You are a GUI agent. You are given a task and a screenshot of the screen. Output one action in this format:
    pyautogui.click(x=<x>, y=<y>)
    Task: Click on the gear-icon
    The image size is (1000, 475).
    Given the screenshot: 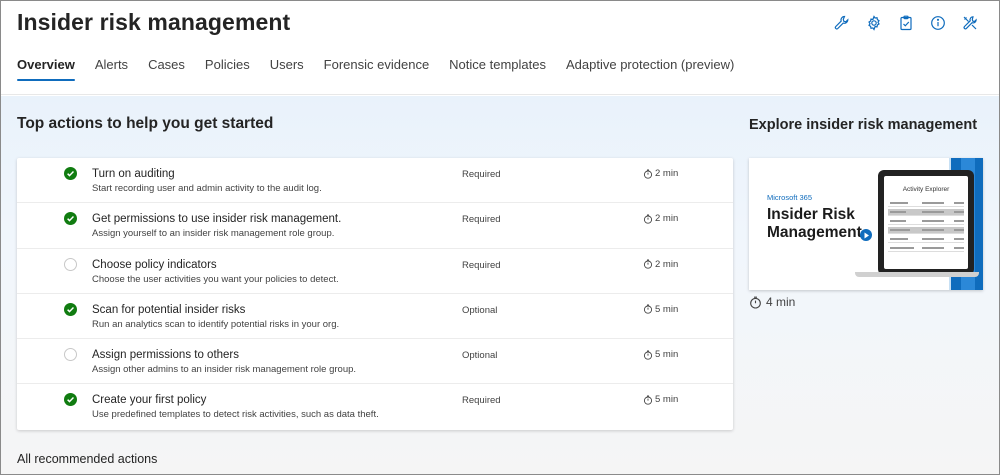 What is the action you would take?
    pyautogui.click(x=874, y=23)
    